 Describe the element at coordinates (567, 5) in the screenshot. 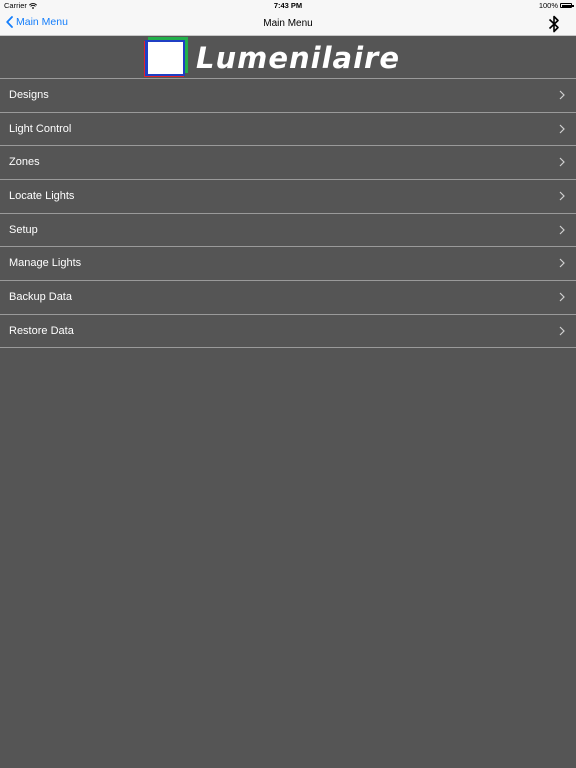

I see `battery-icon` at that location.